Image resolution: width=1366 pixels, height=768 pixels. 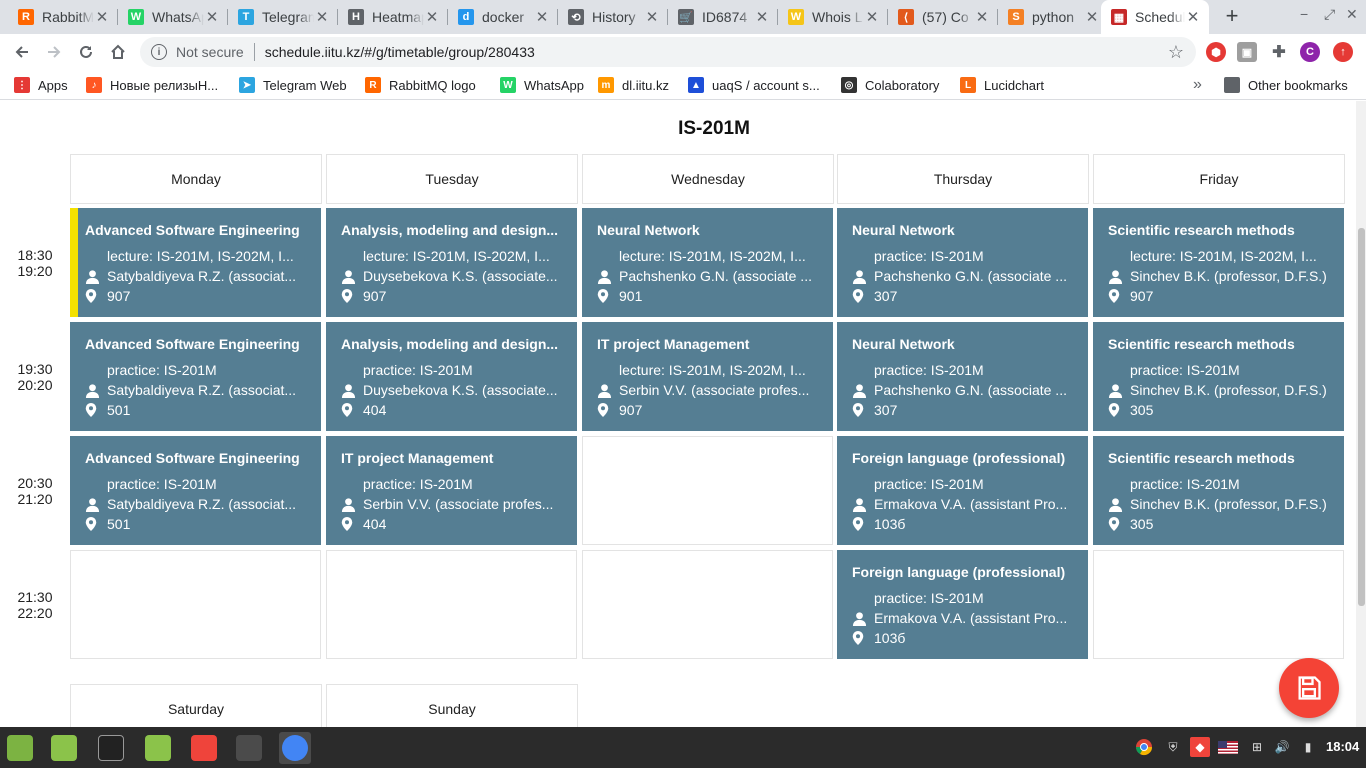 What do you see at coordinates (86, 52) in the screenshot?
I see `reload-button` at bounding box center [86, 52].